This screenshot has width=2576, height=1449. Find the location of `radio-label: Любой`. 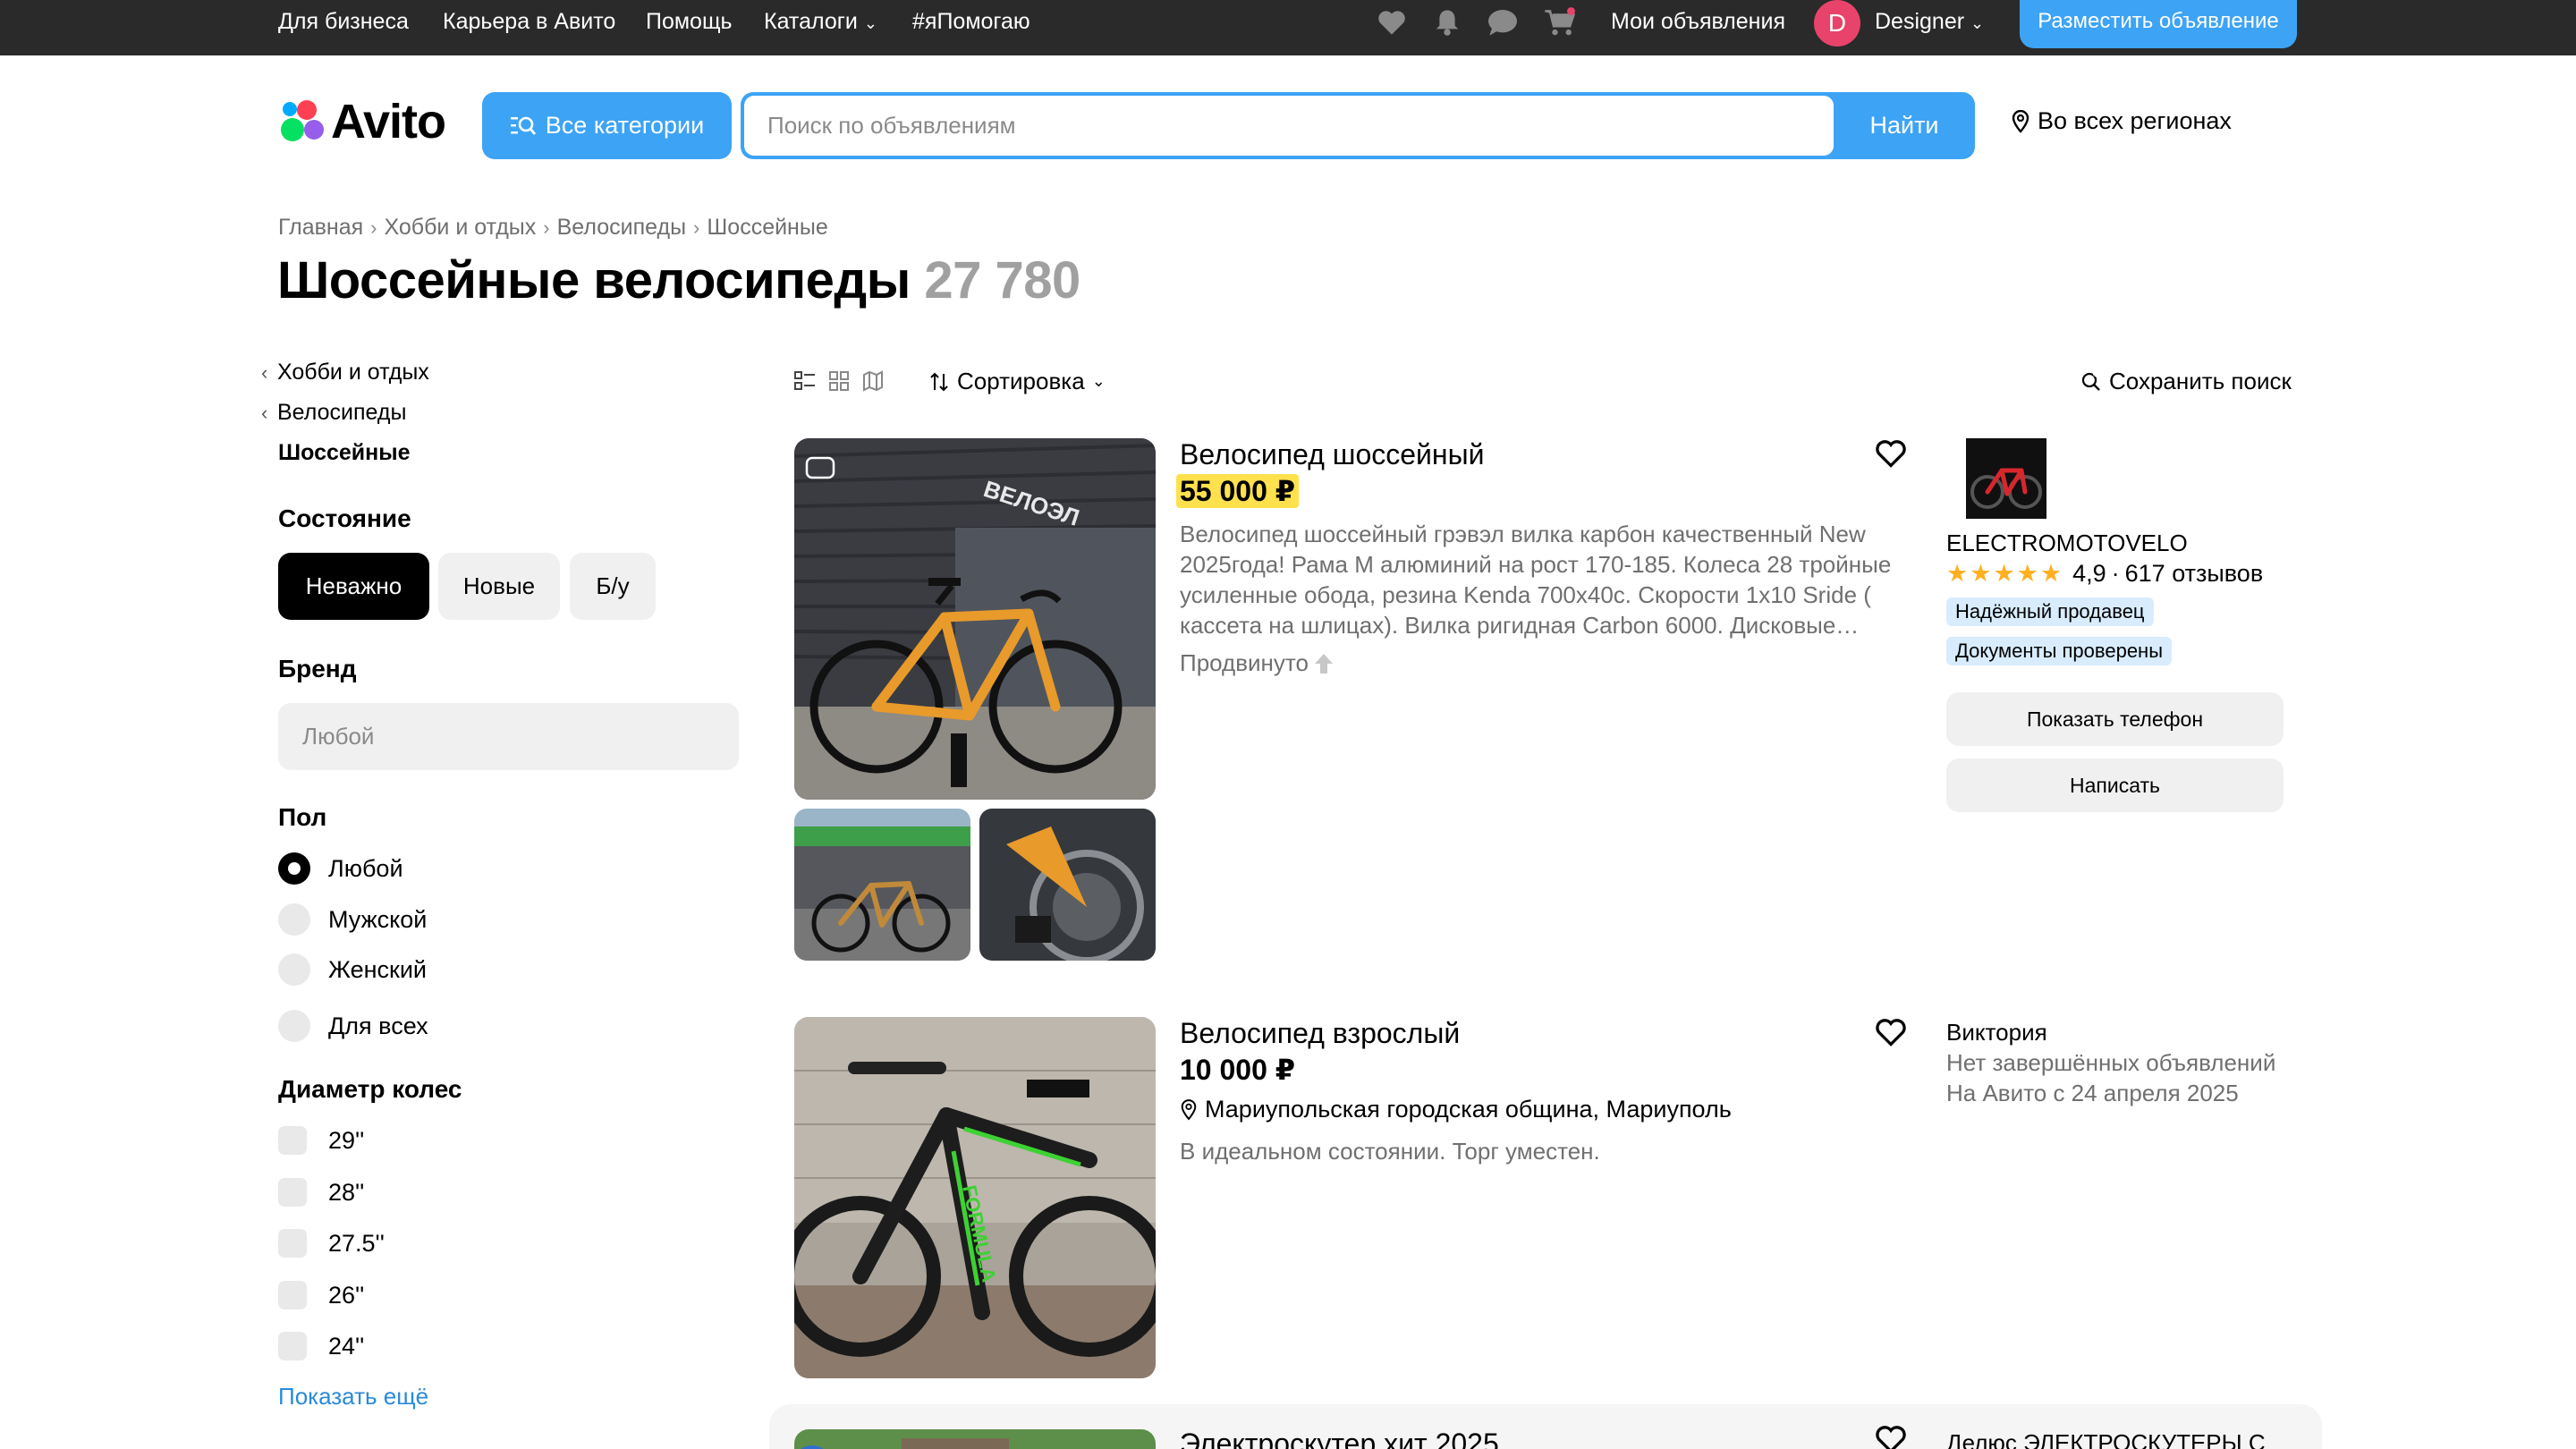

radio-label: Любой is located at coordinates (365, 868).